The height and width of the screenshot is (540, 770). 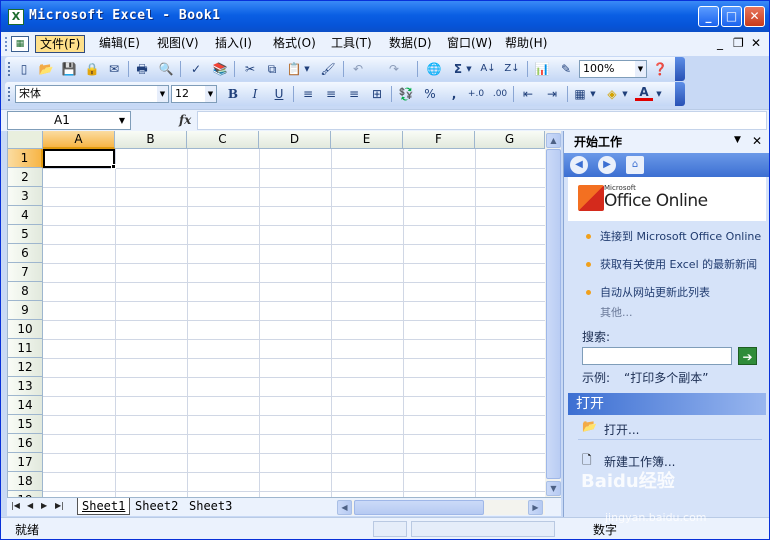 I want to click on forward-icon: ▶, so click(x=607, y=165).